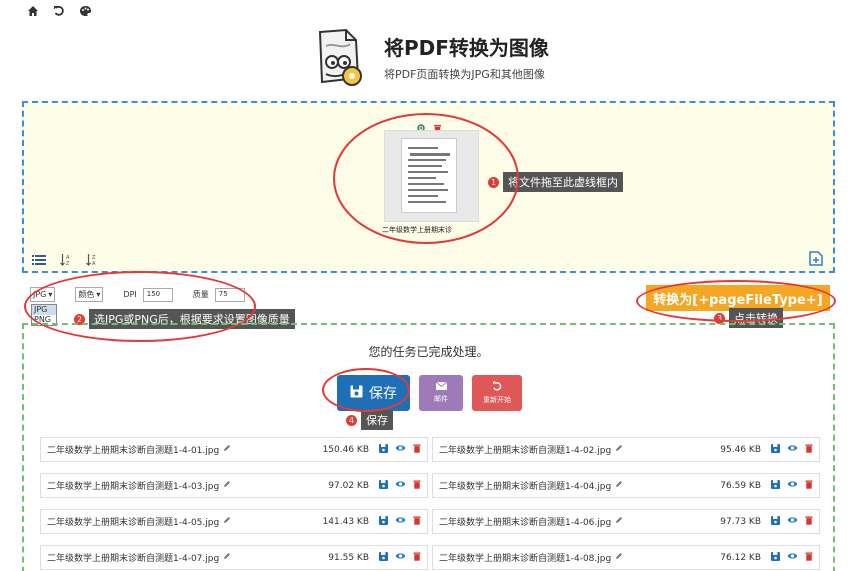  I want to click on file-name-cell: 二年级数学上册期末诊断自测题1-4-08.jpg, so click(569, 557).